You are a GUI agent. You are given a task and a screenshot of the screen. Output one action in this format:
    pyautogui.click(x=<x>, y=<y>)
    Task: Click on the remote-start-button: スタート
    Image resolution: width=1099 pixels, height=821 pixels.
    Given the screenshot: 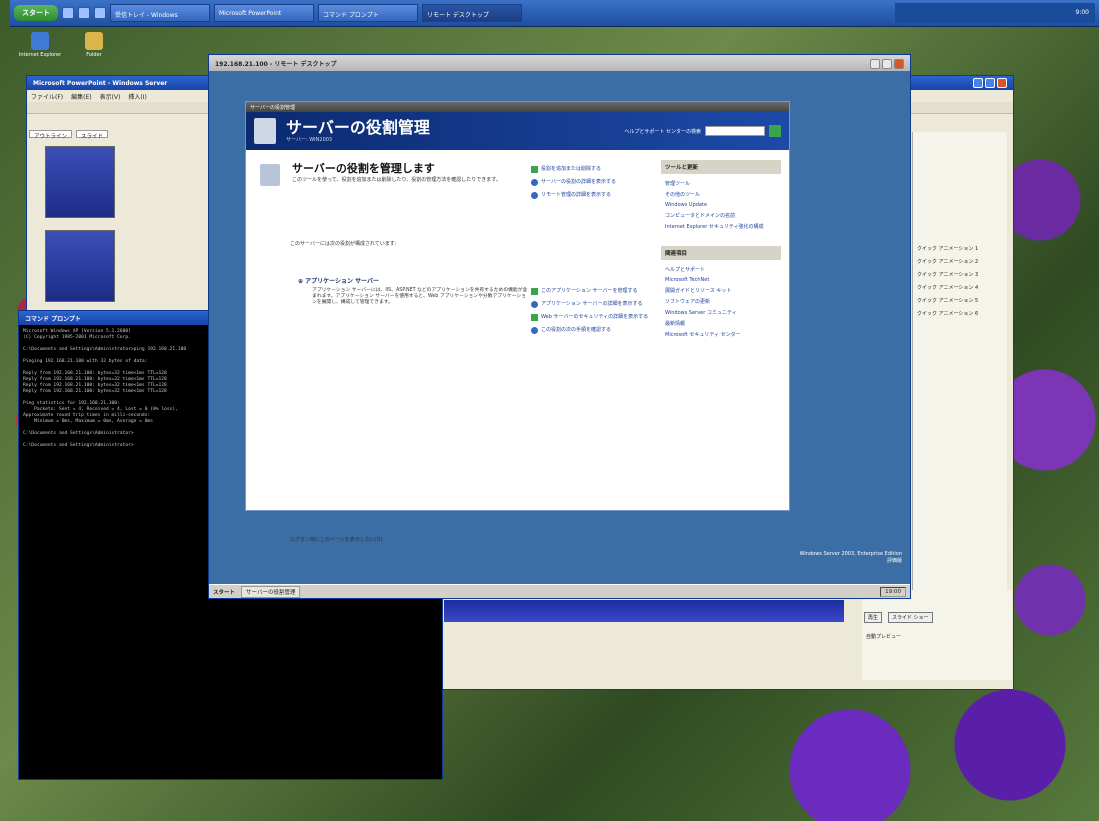 What is the action you would take?
    pyautogui.click(x=224, y=592)
    